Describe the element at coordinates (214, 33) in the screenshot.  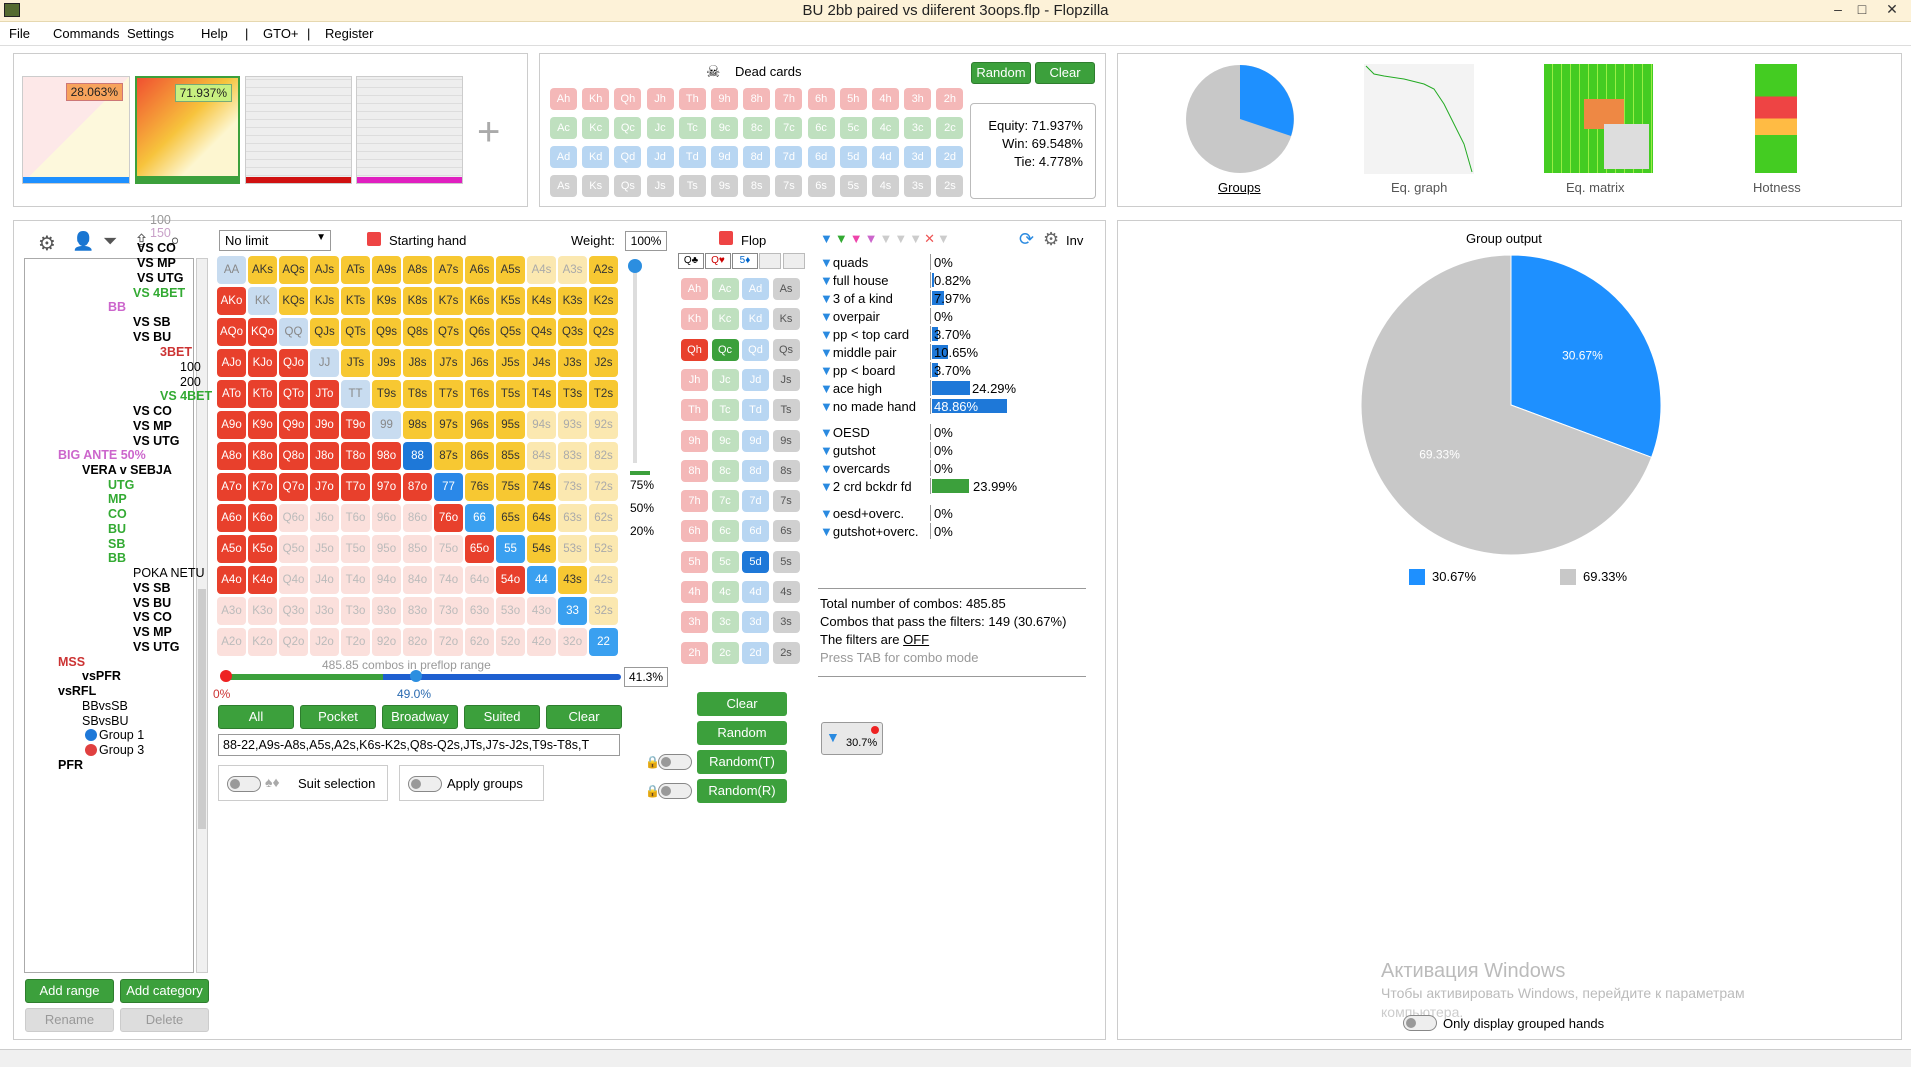
I see `menu-item-3: Help` at that location.